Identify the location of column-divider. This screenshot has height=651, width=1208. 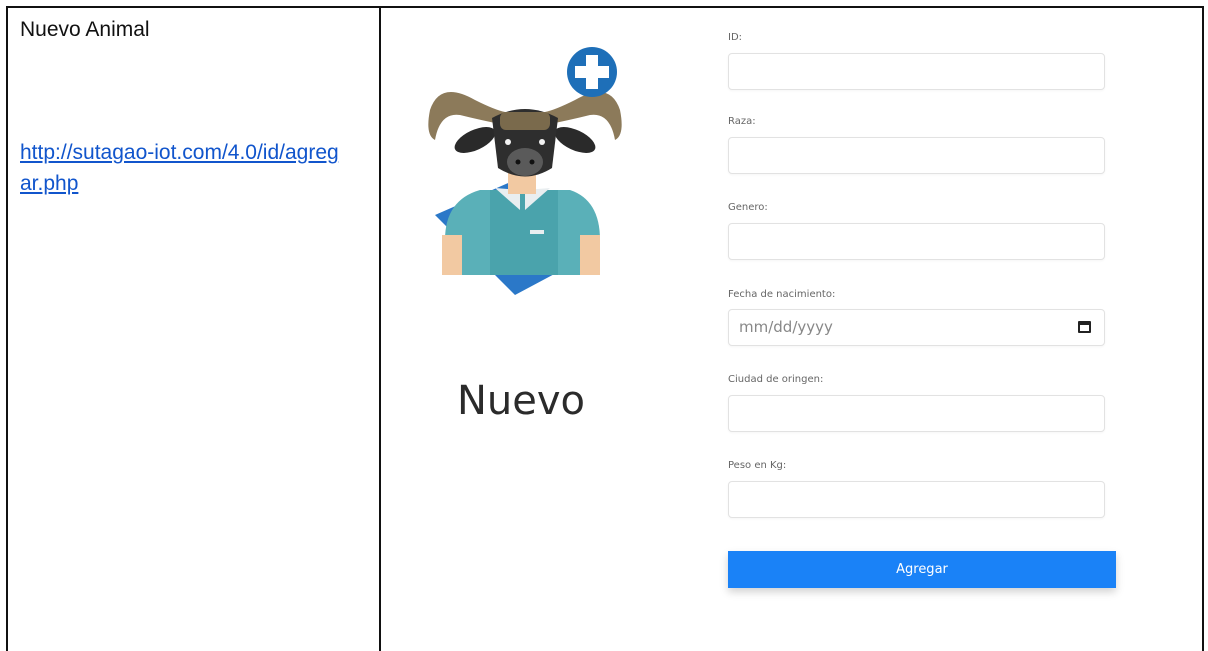
(380, 328).